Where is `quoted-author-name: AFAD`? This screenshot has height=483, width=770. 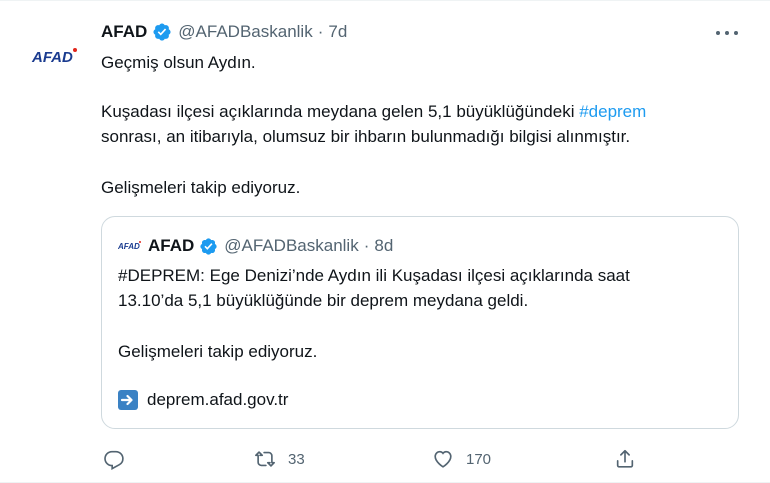 quoted-author-name: AFAD is located at coordinates (171, 246).